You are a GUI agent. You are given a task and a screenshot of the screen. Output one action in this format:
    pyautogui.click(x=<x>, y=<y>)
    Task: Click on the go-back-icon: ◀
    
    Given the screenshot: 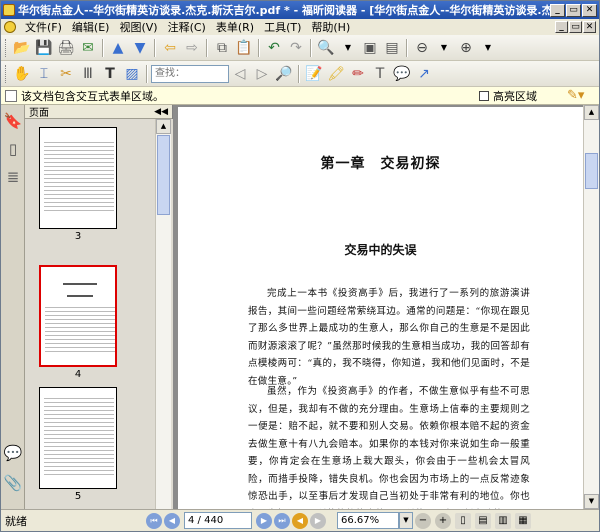 What is the action you would take?
    pyautogui.click(x=300, y=520)
    